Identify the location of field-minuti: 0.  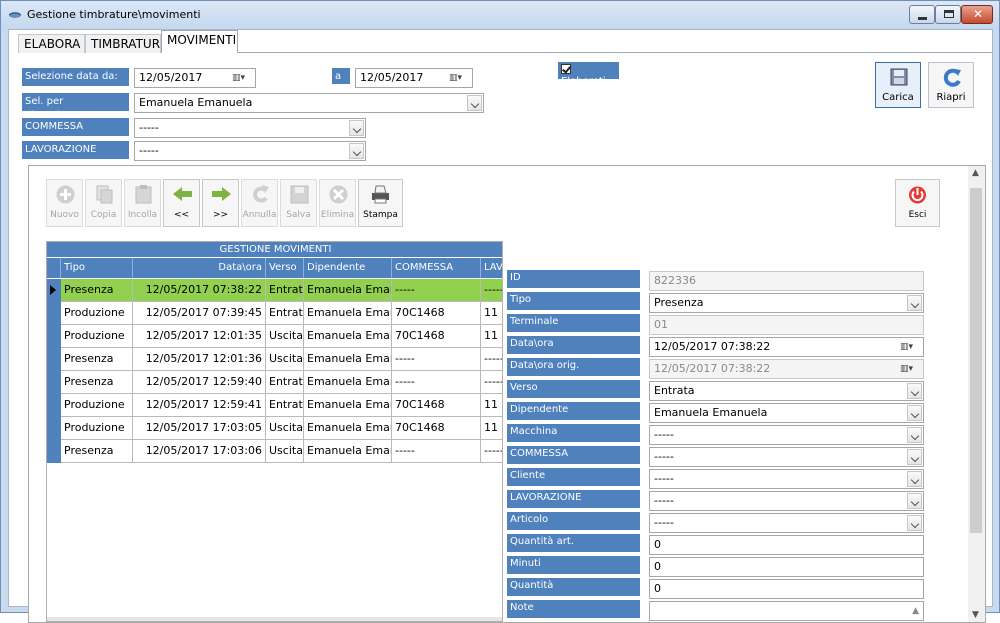
(786, 567).